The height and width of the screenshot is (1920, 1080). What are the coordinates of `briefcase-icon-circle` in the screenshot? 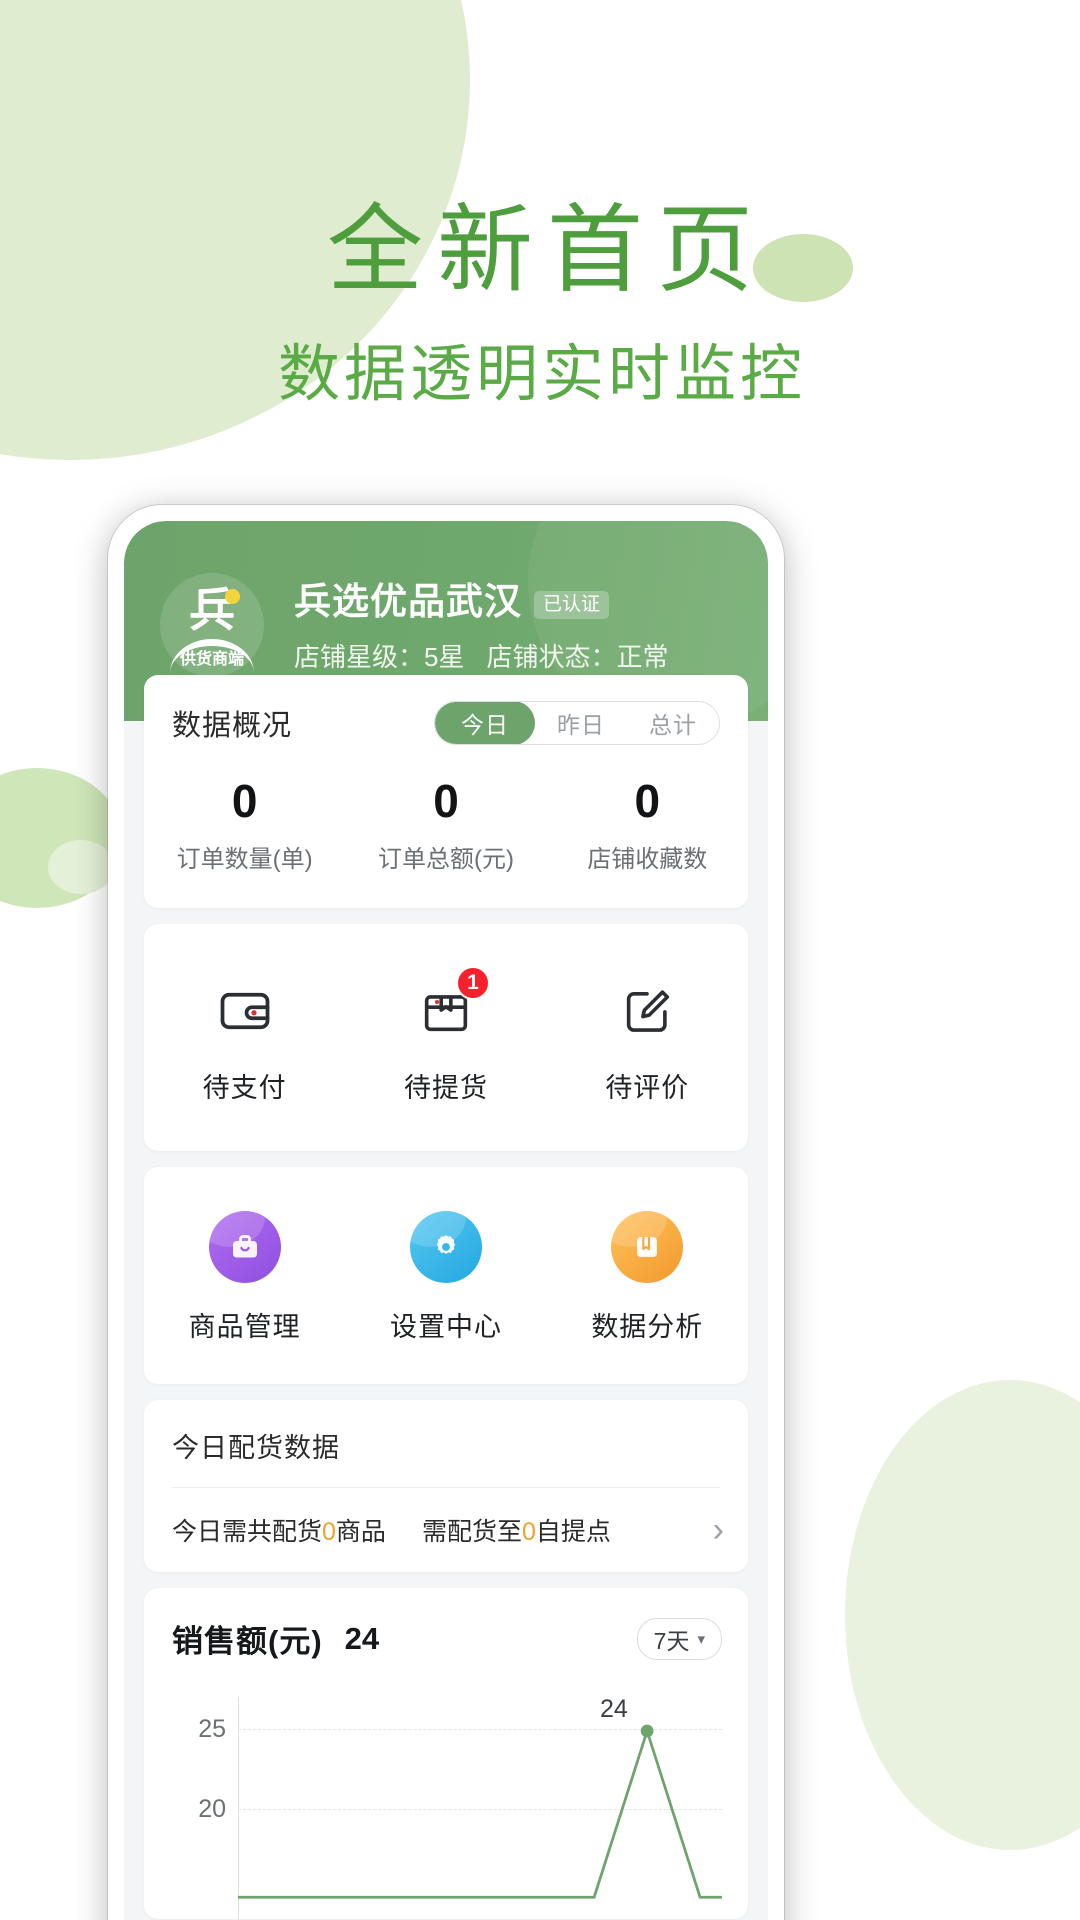 It's located at (244, 1247).